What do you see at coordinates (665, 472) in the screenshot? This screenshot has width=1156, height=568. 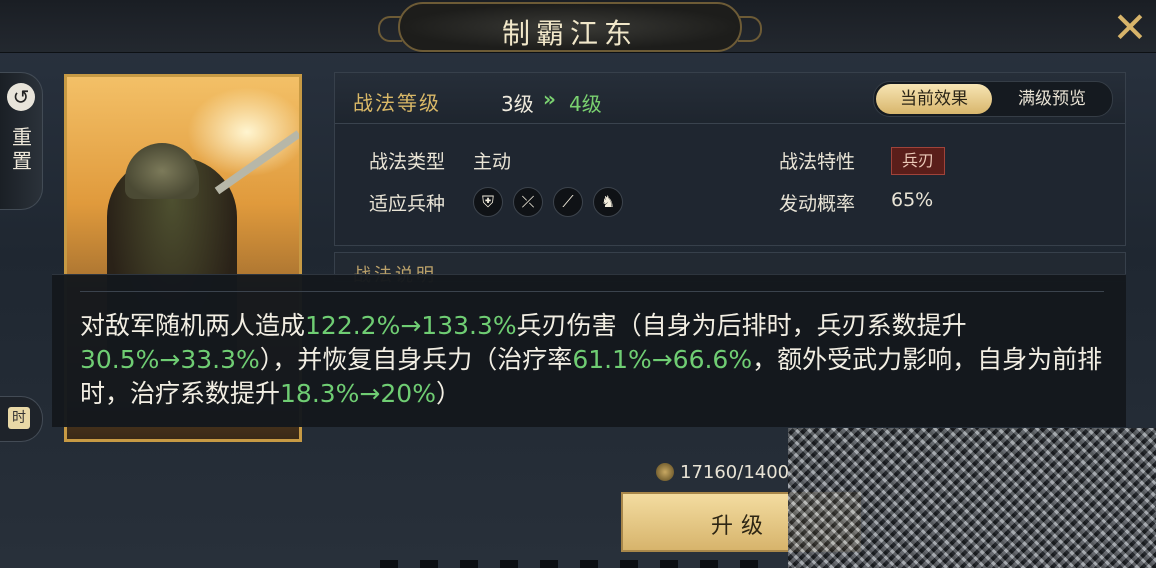 I see `coin-icon` at bounding box center [665, 472].